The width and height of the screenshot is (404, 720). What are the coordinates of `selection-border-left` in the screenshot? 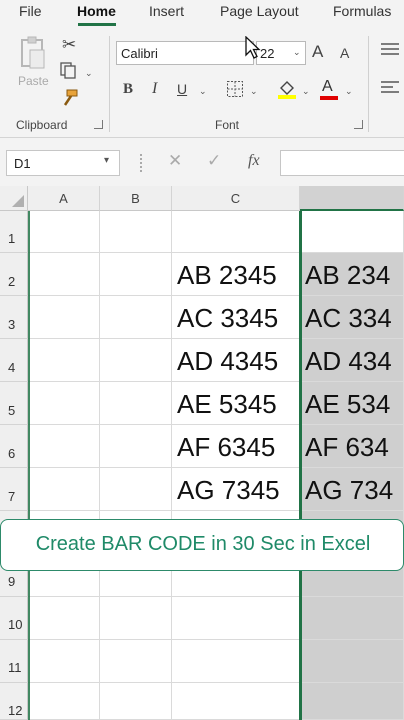 It's located at (29, 465).